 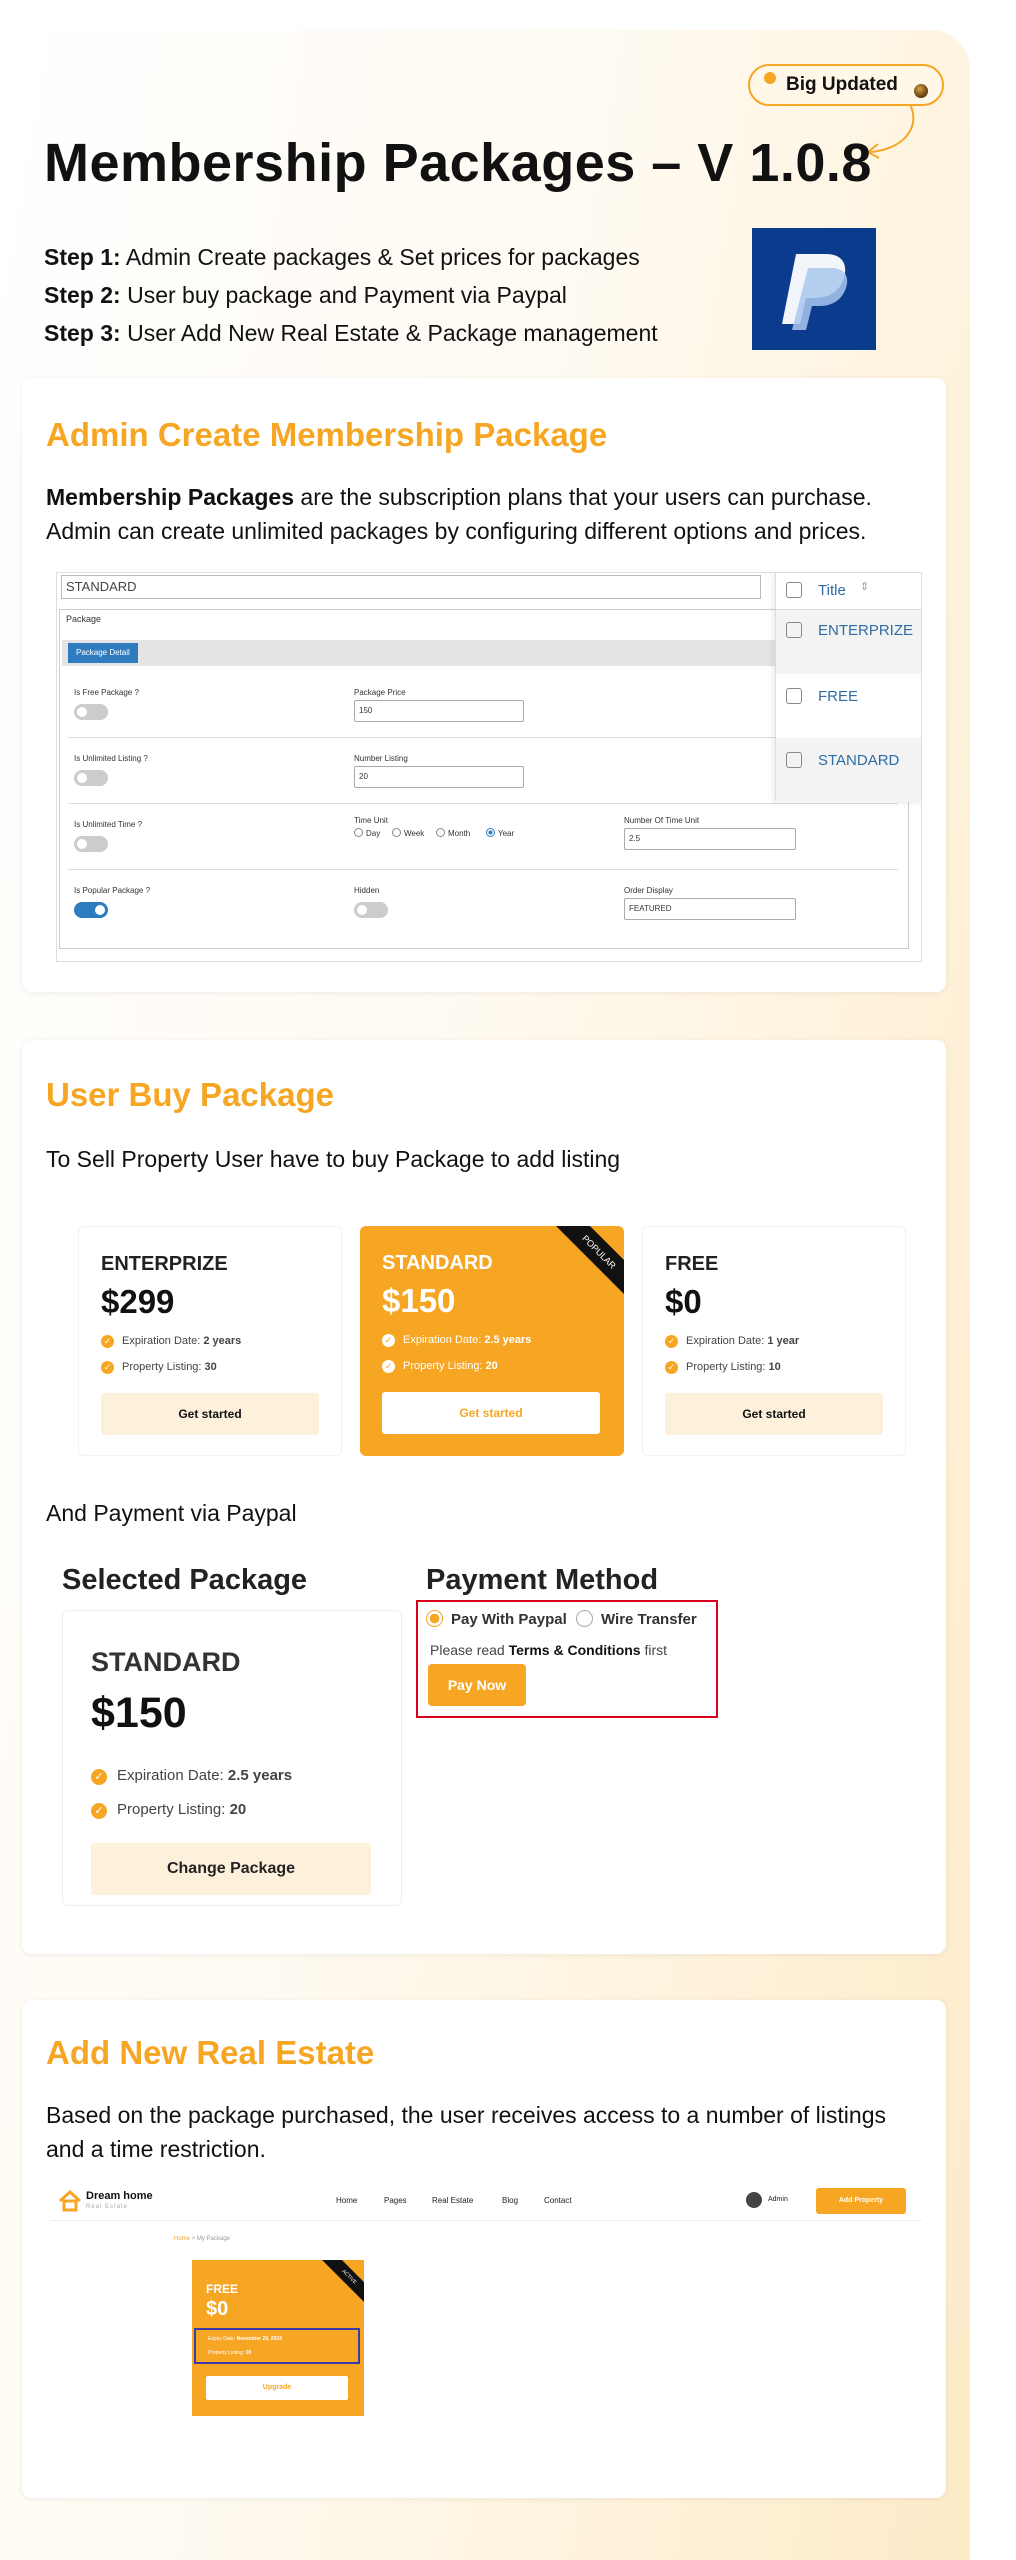 I want to click on popular-toggle, so click(x=91, y=910).